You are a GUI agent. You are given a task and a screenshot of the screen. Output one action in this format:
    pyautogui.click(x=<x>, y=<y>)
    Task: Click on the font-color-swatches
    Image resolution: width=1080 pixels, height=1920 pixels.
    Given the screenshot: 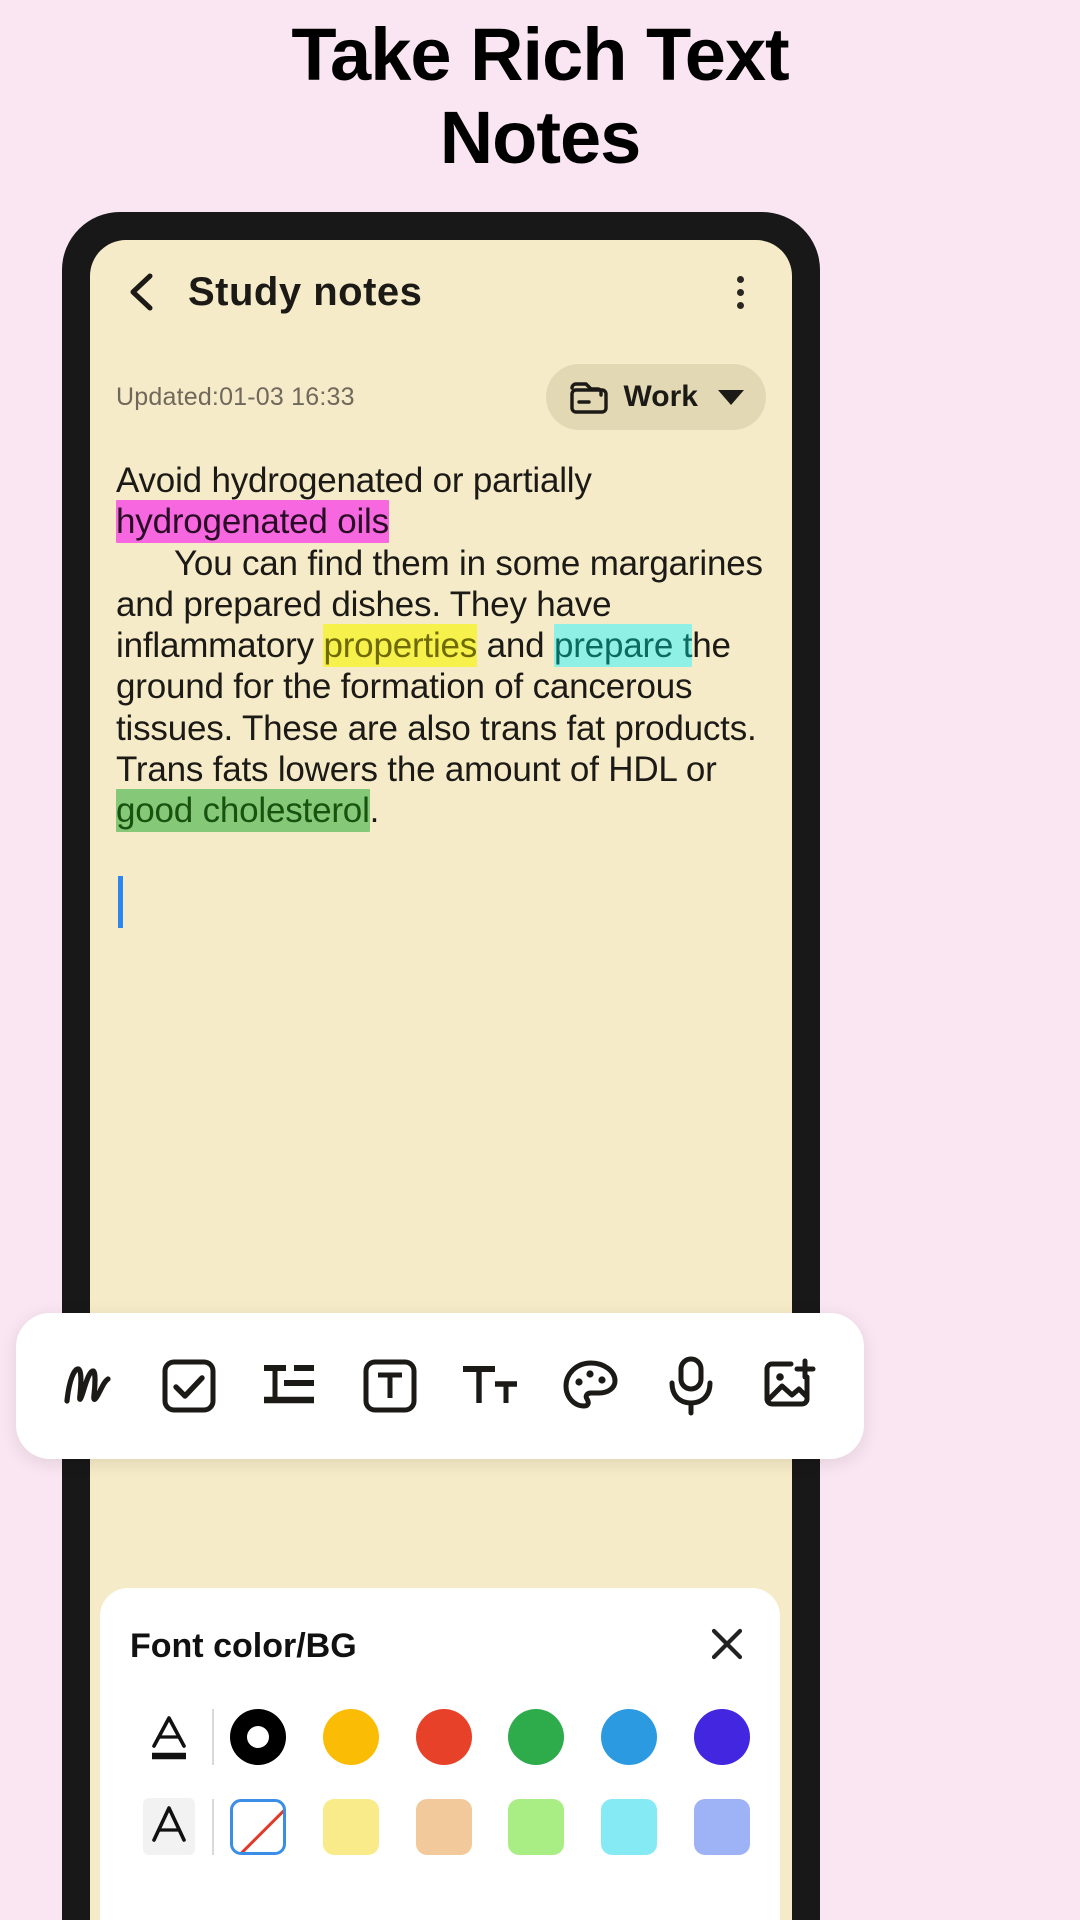 What is the action you would take?
    pyautogui.click(x=490, y=1737)
    